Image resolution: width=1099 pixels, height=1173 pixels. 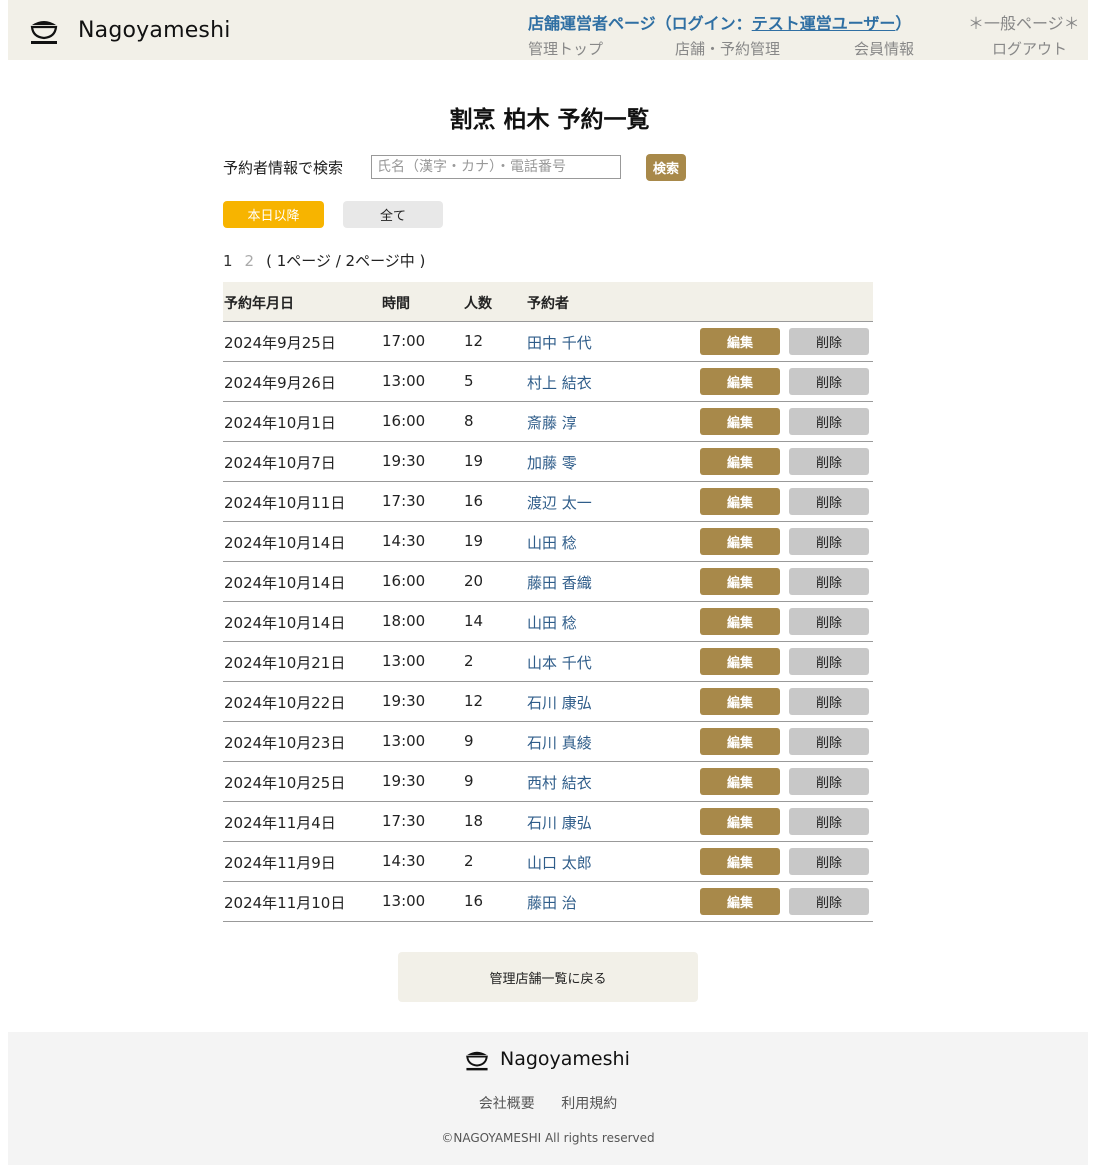 What do you see at coordinates (559, 742) in the screenshot?
I see `cell-reserver-link: 石川 真綾` at bounding box center [559, 742].